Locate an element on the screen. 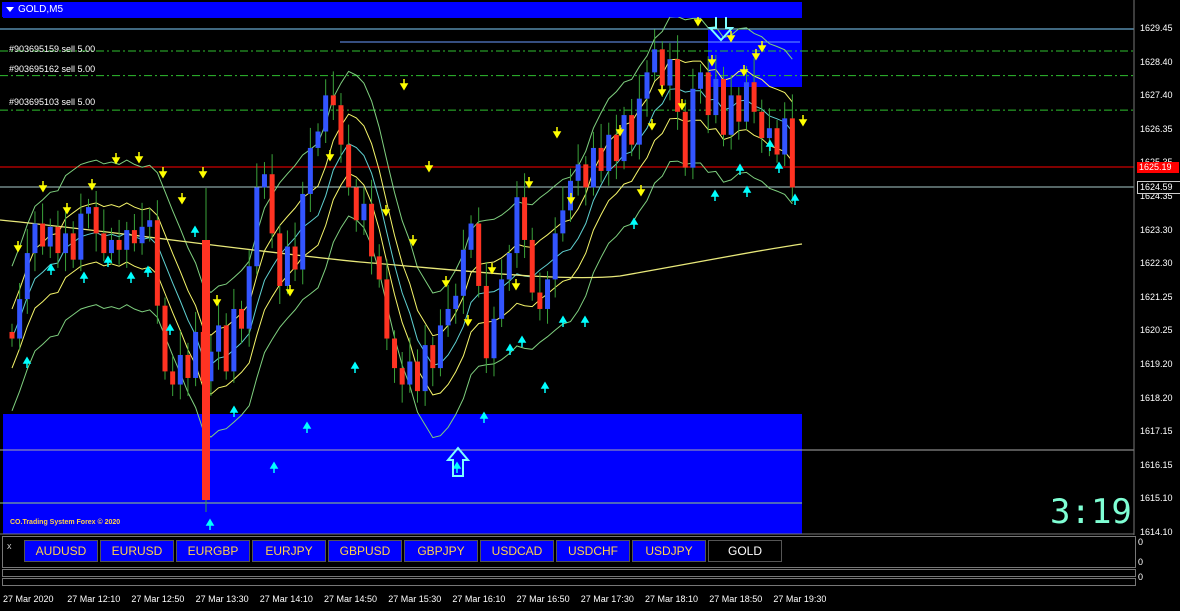 This screenshot has width=1180, height=611. chart-title-bar: GOLD,M5 is located at coordinates (402, 9).